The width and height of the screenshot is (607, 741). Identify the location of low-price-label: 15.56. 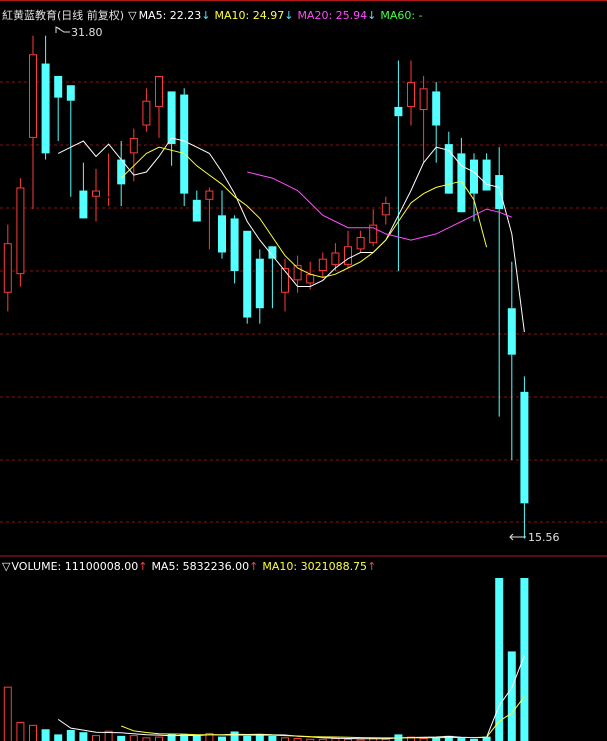
(544, 537).